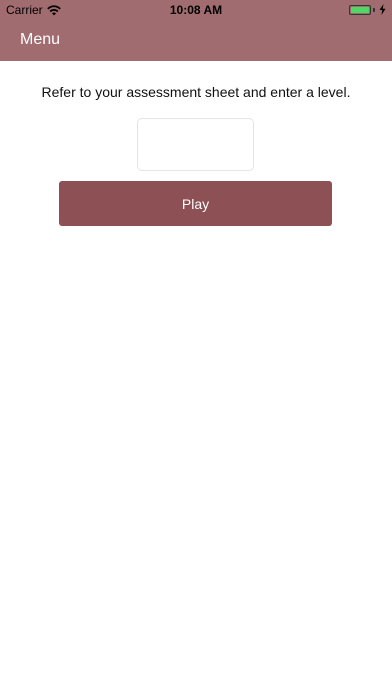 This screenshot has height=696, width=392. What do you see at coordinates (382, 9) in the screenshot?
I see `charging-bolt-icon` at bounding box center [382, 9].